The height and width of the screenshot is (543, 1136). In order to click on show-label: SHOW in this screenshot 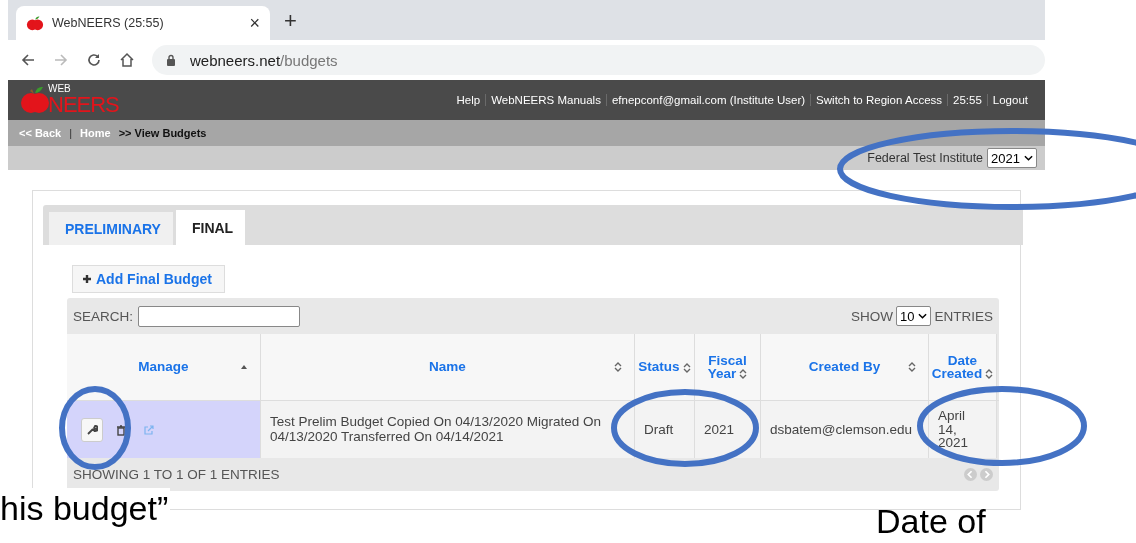, I will do `click(872, 316)`.